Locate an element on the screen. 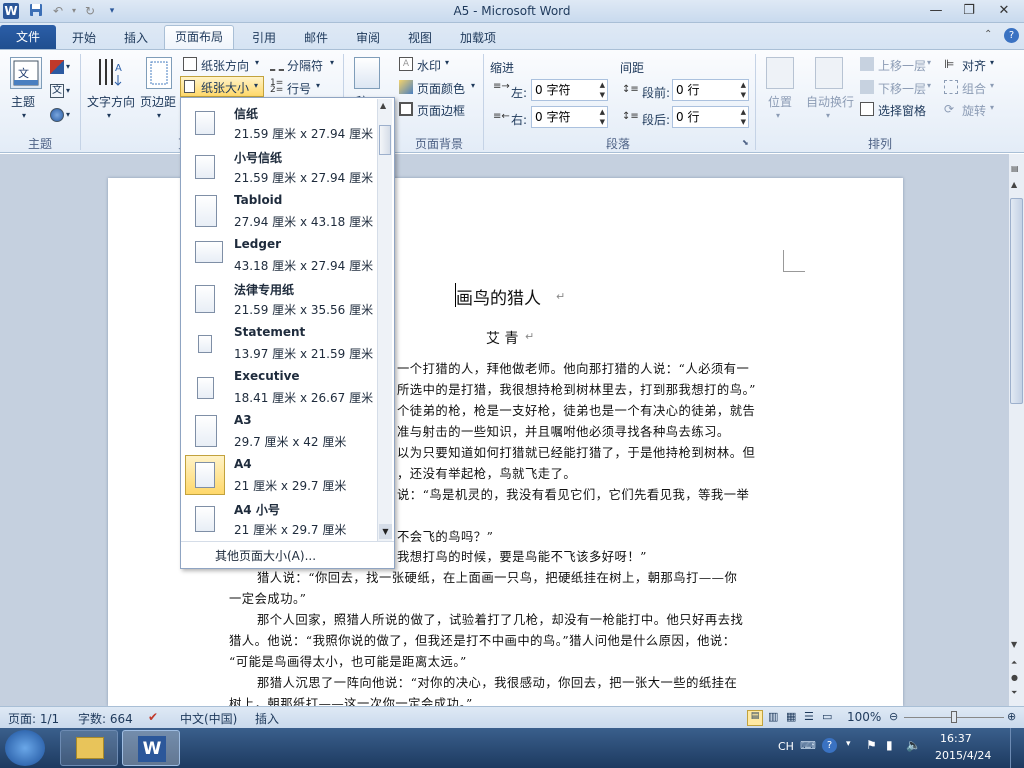 Image resolution: width=1024 pixels, height=768 pixels. help-icon: ? is located at coordinates (1011, 35).